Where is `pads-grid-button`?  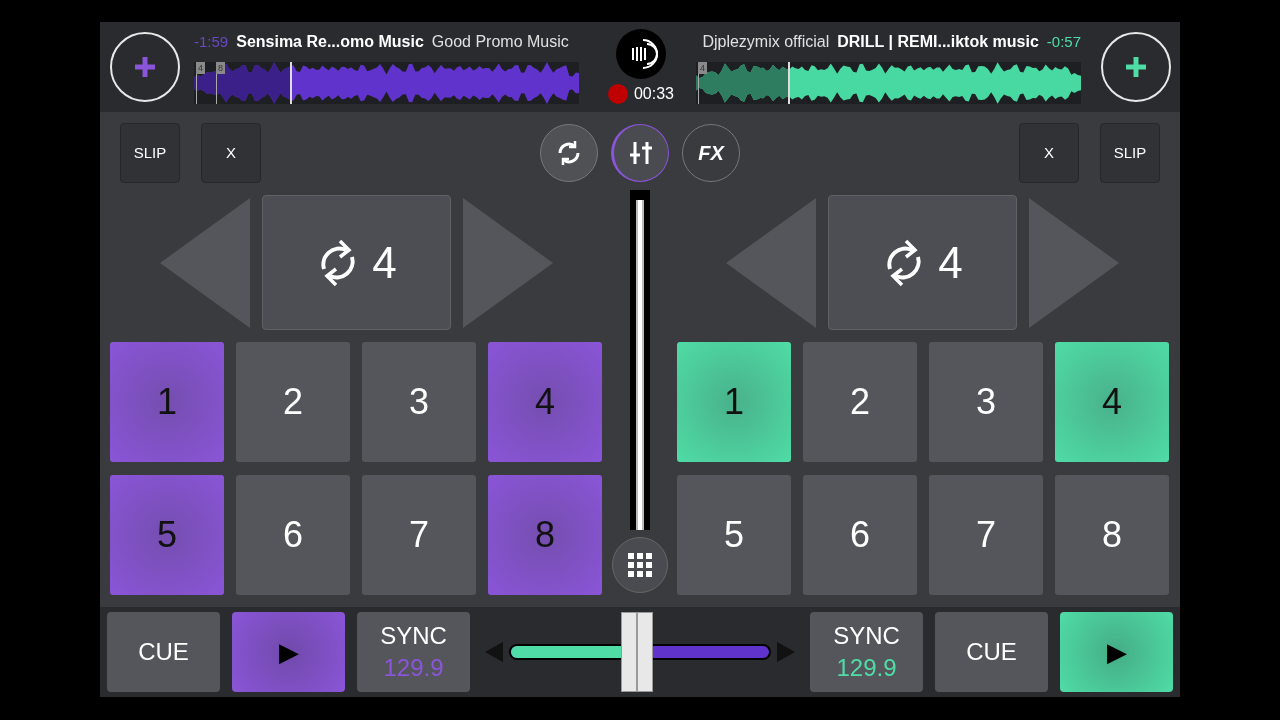
pads-grid-button is located at coordinates (640, 565).